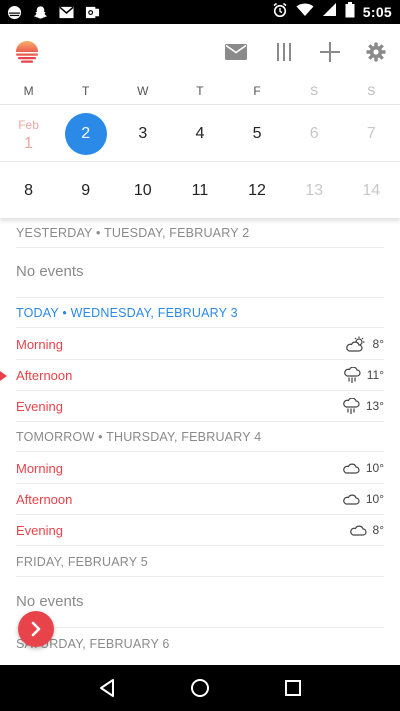 The height and width of the screenshot is (711, 400). What do you see at coordinates (28, 125) in the screenshot?
I see `month-label: Feb` at bounding box center [28, 125].